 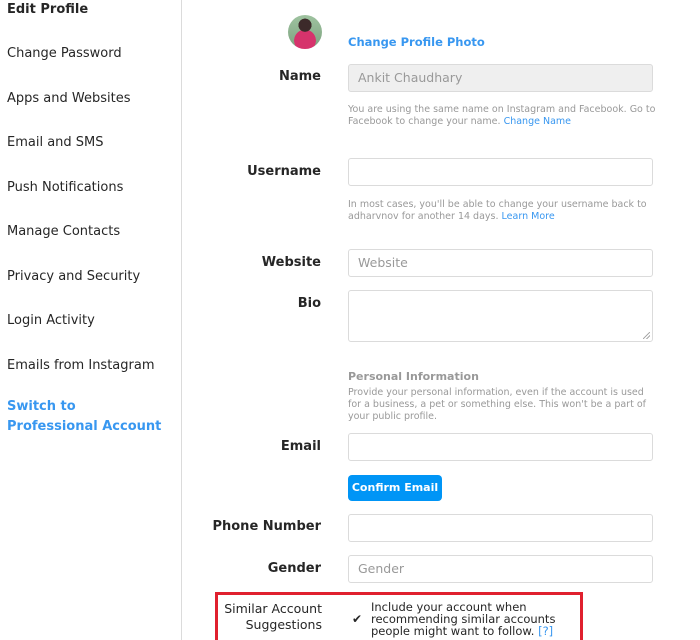 I want to click on sidebar-item-manage-contacts: Manage Contacts, so click(x=63, y=231).